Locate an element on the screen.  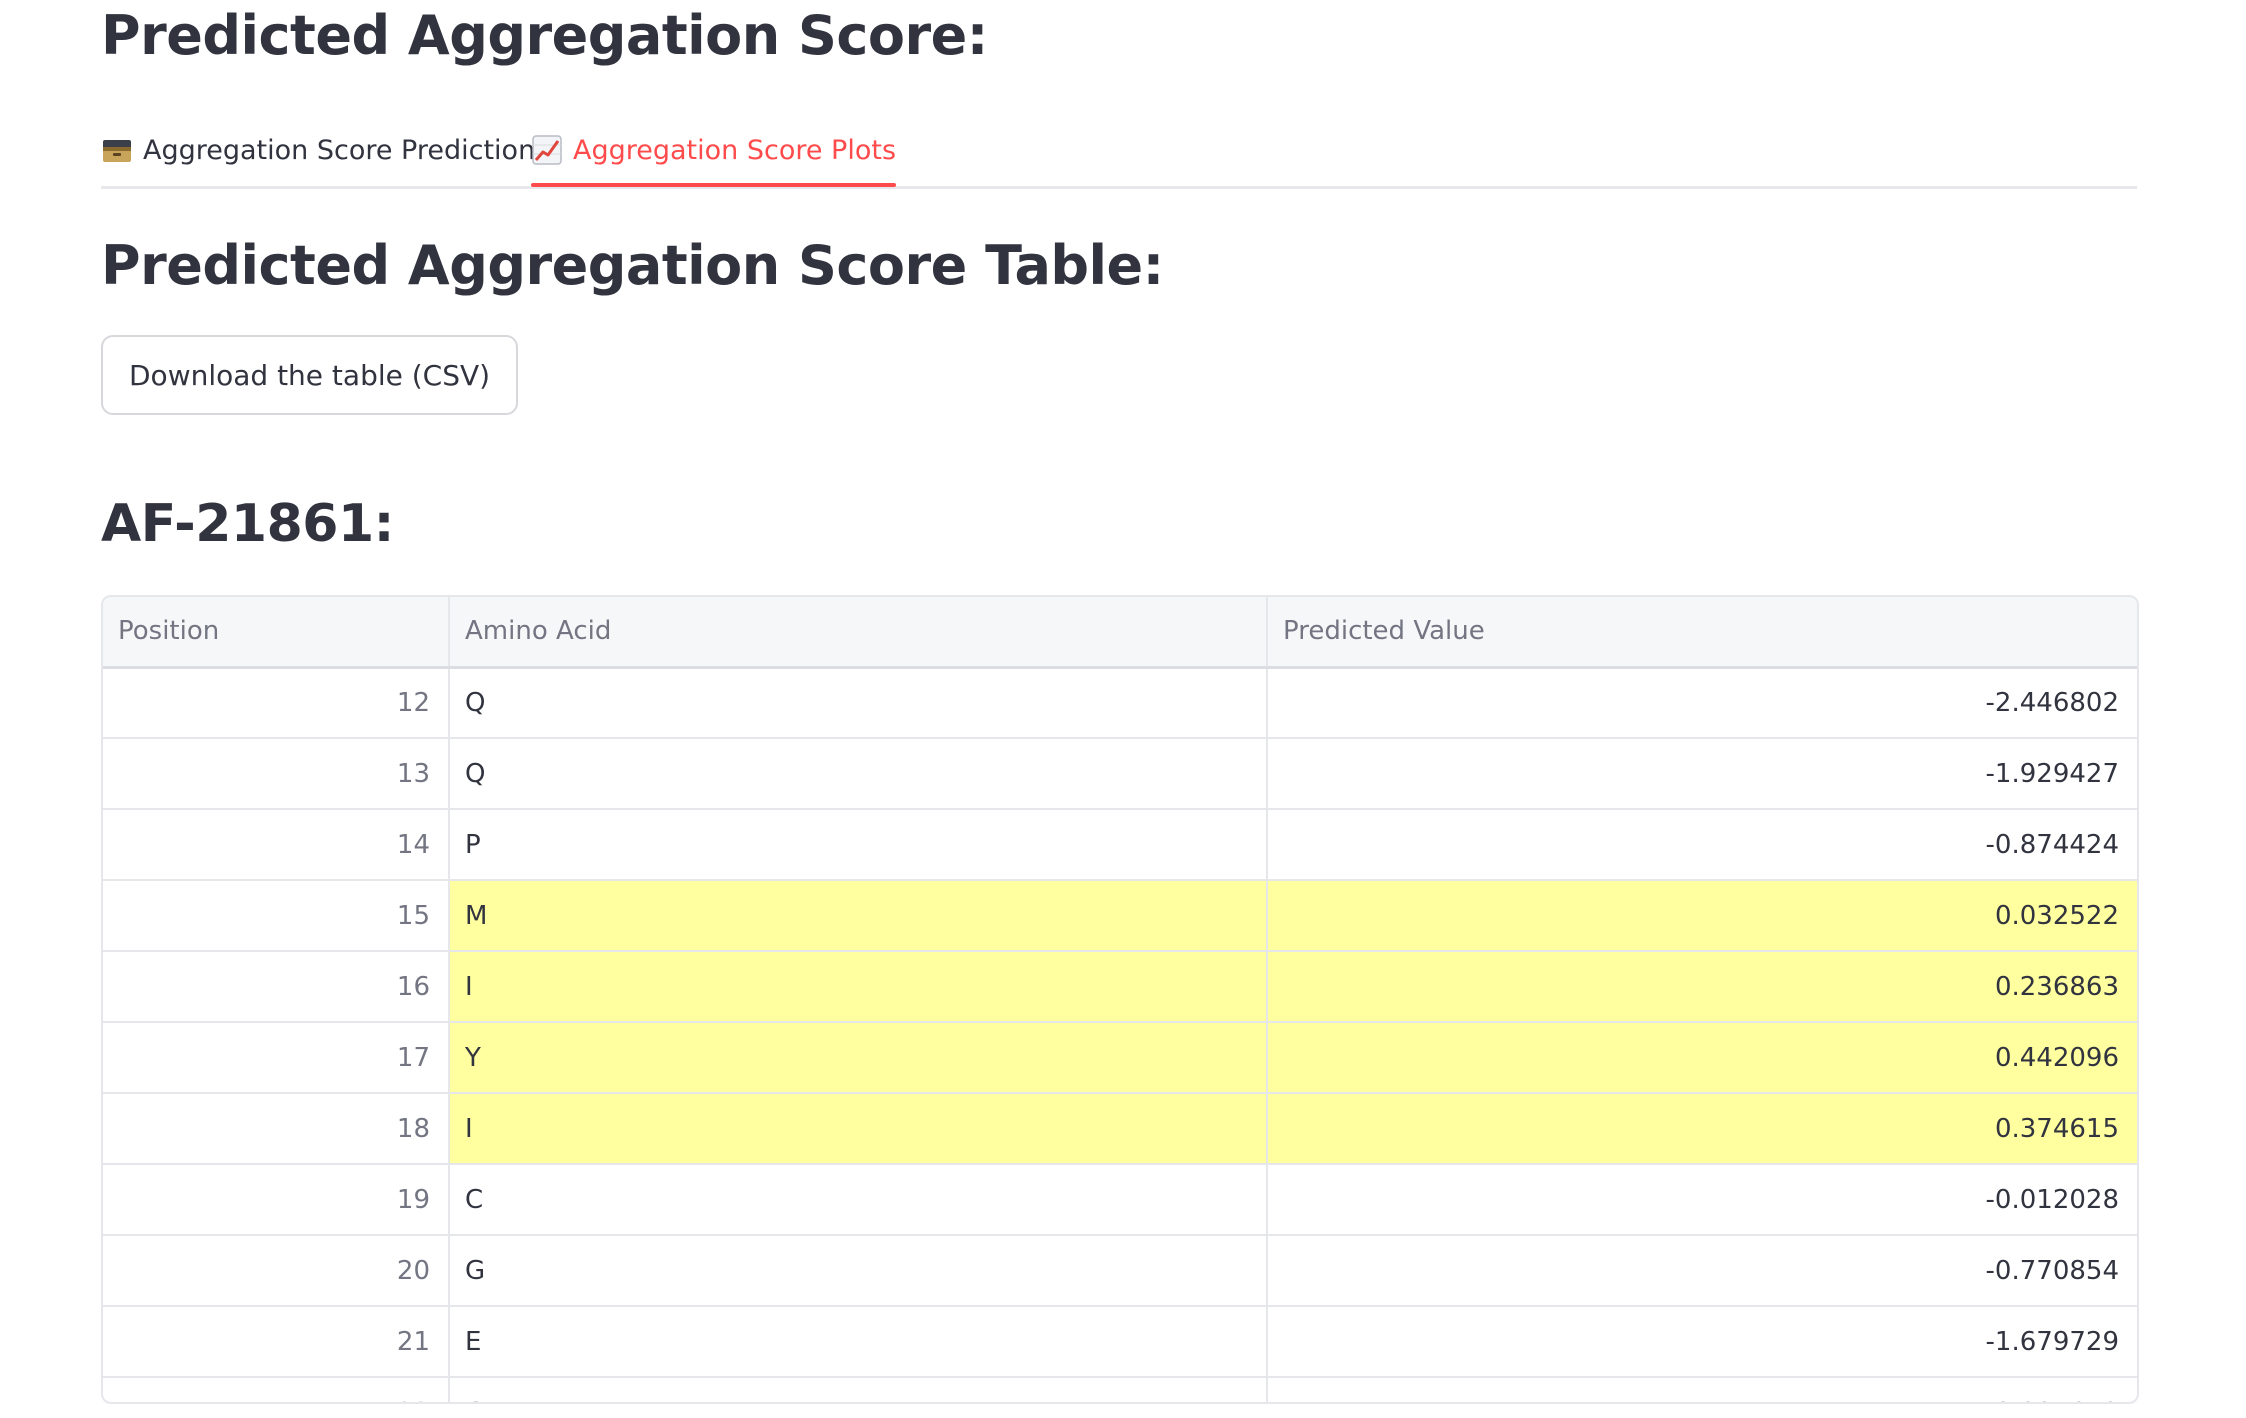
cell-position: 12 is located at coordinates (276, 703).